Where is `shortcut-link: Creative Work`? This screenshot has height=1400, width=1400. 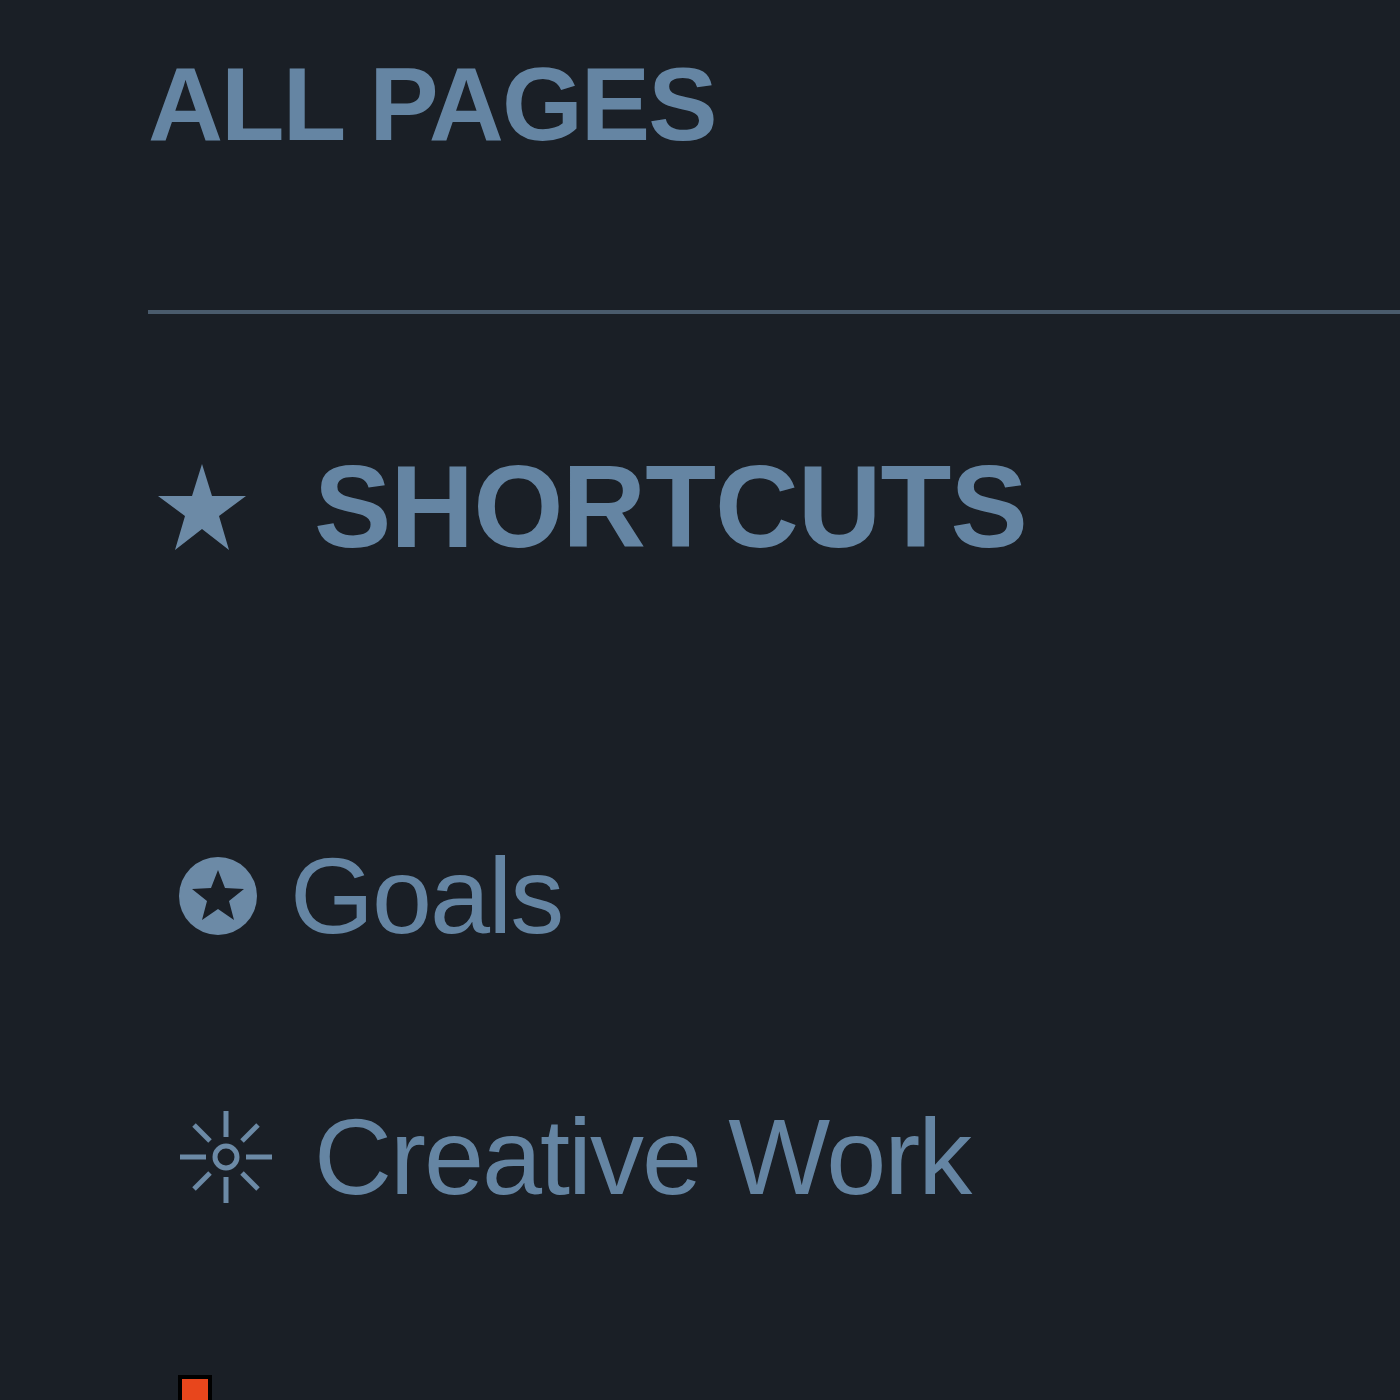
shortcut-link: Creative Work is located at coordinates (642, 1157).